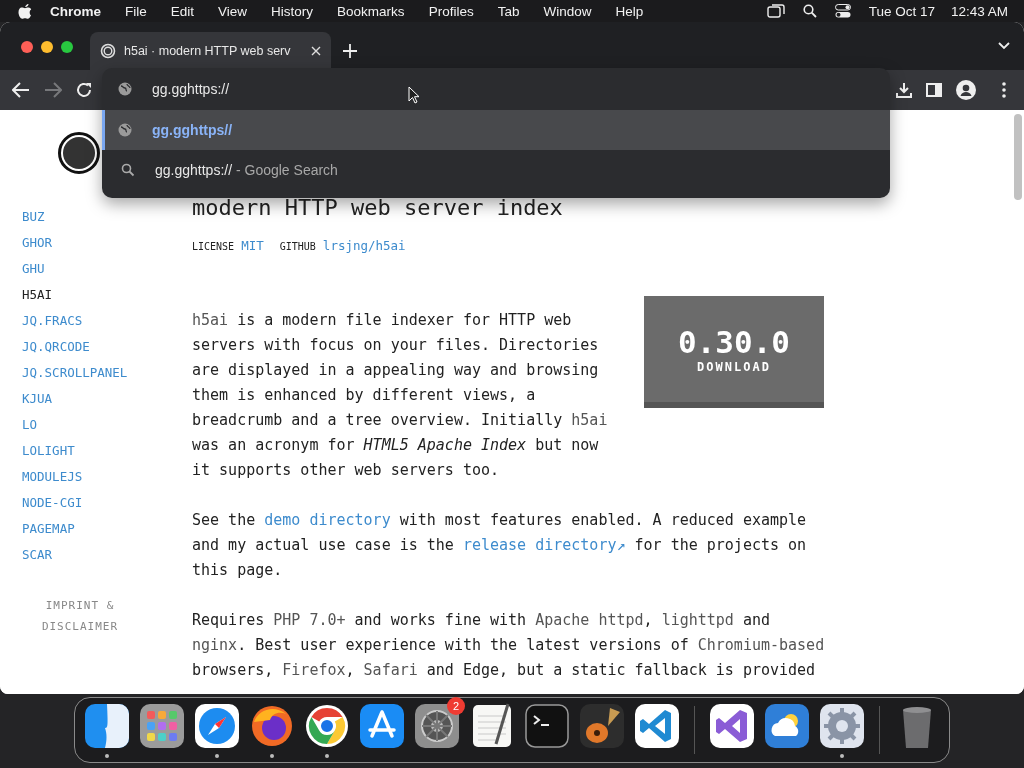 This screenshot has width=1024, height=768. I want to click on imprint-link: IMPRINT & DISCLAIMER, so click(80, 616).